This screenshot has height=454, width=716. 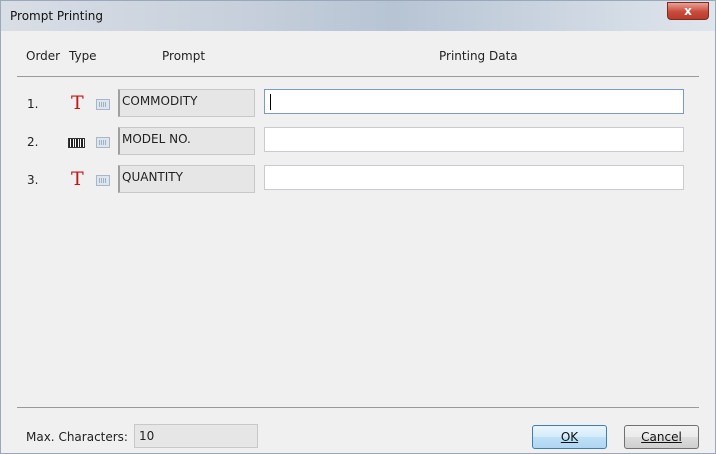 I want to click on prompt-label: QUANTITY, so click(x=186, y=179).